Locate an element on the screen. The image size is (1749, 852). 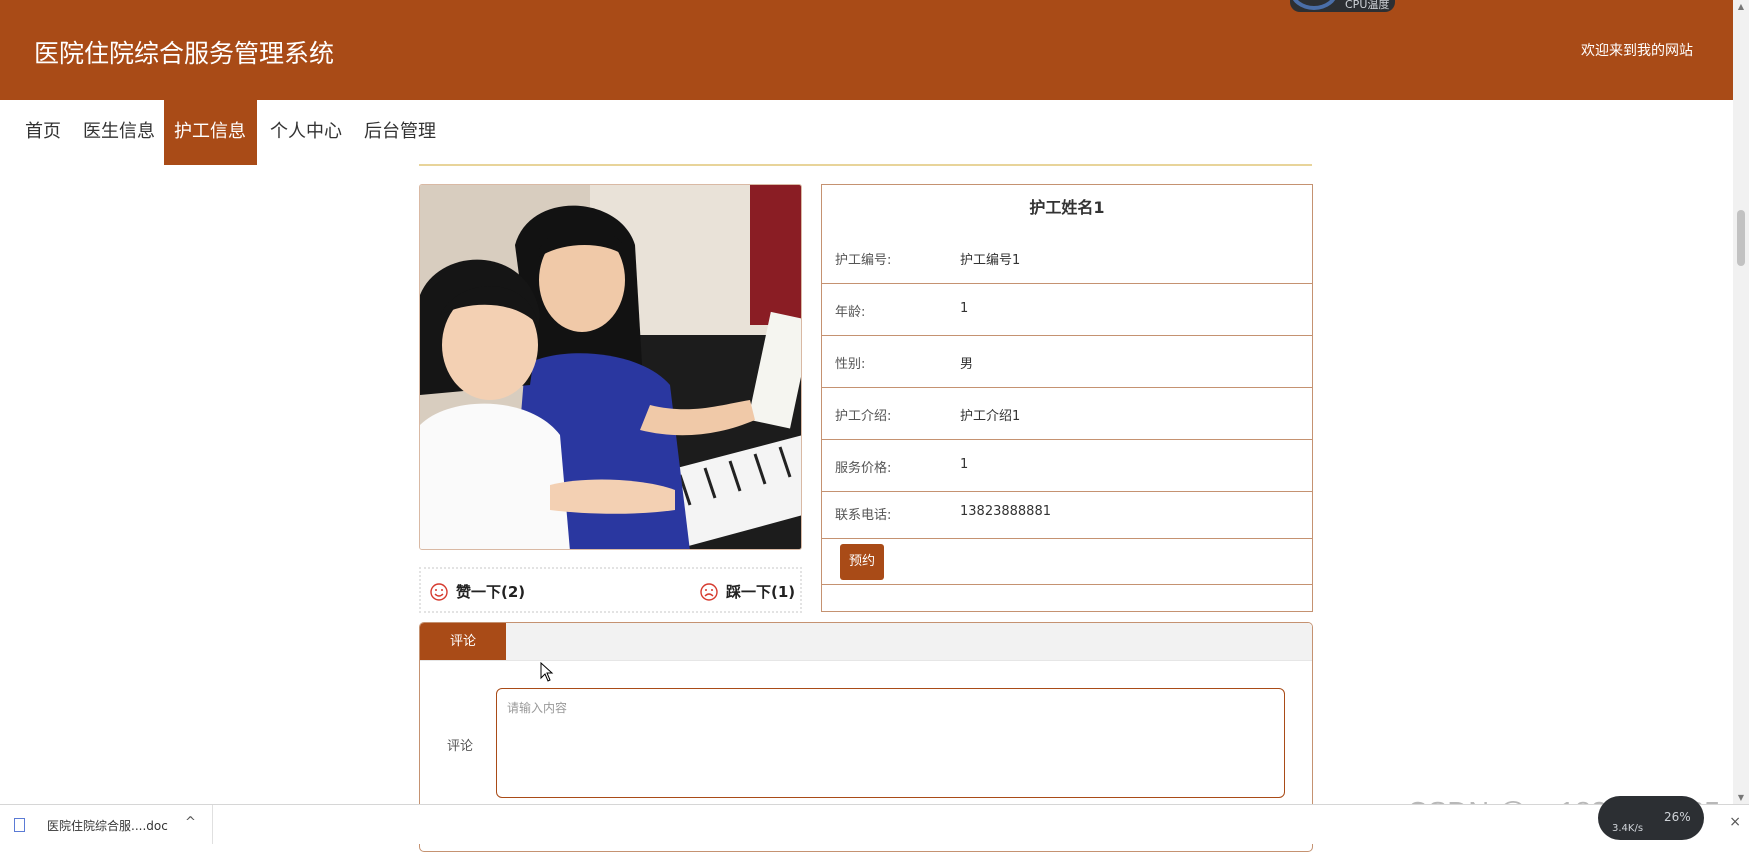
comment-input is located at coordinates (890, 743).